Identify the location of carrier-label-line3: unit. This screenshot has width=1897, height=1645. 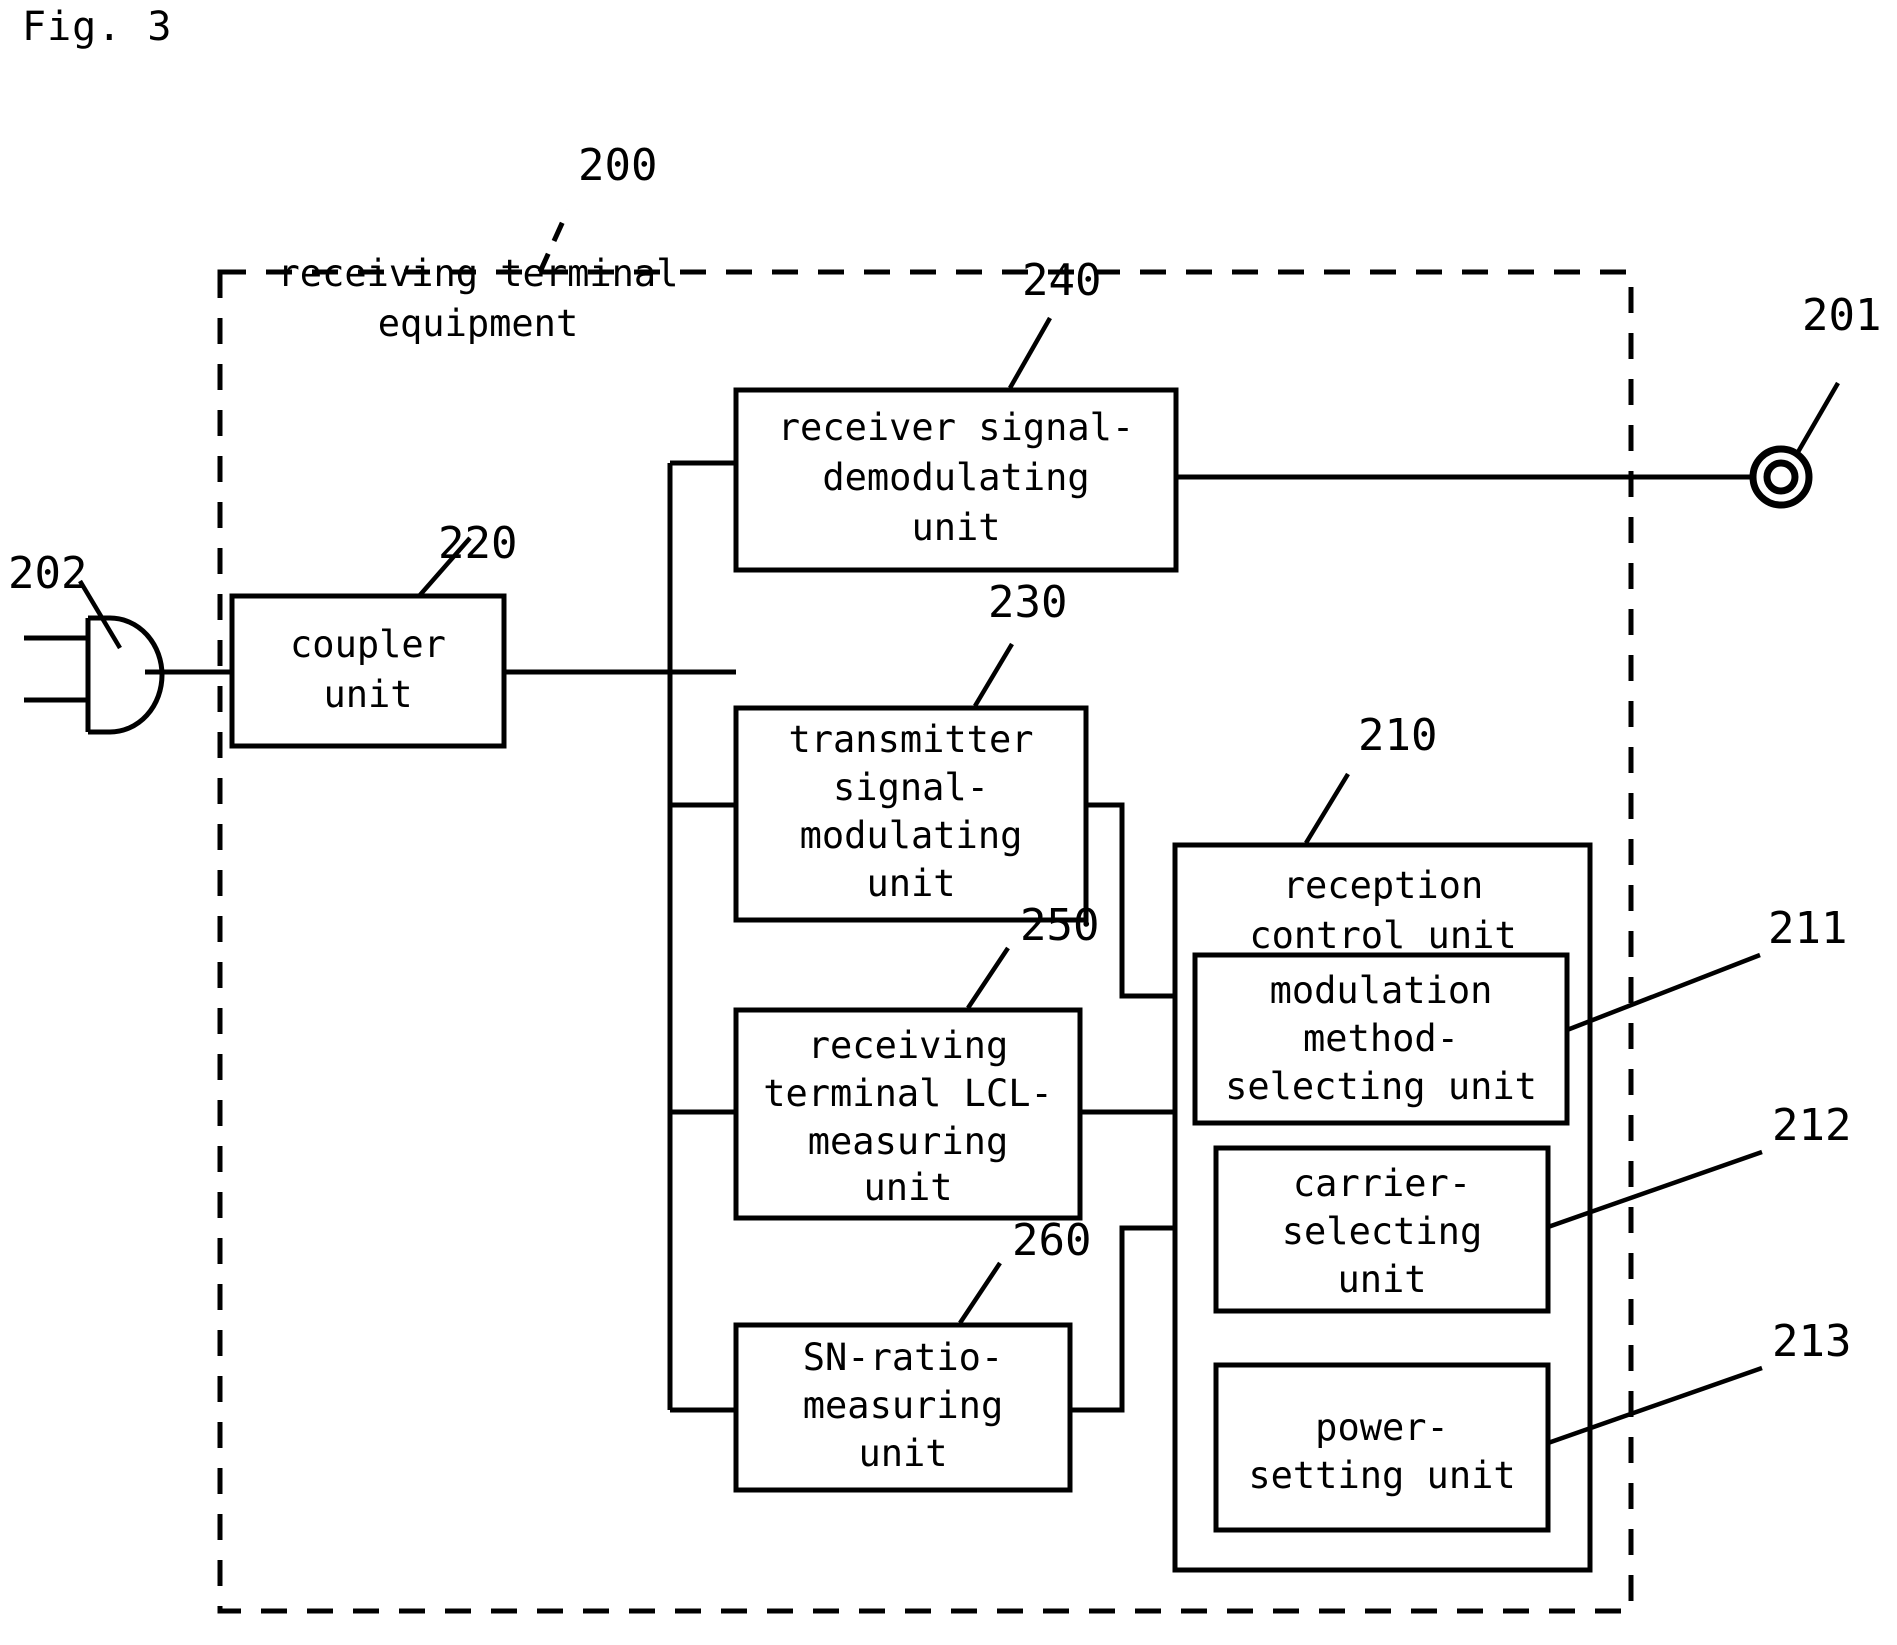
(1381, 1279).